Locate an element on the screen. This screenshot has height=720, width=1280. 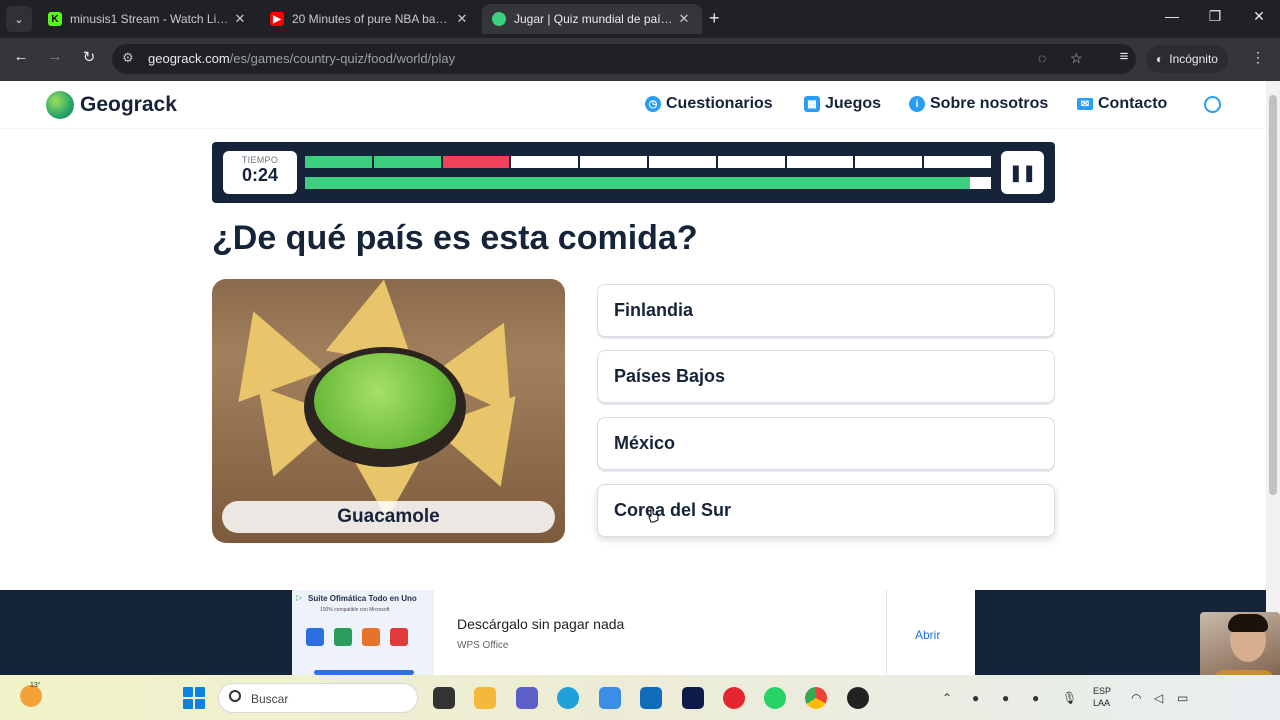
nav-sobre-nosotros: i Sobre nosotros is located at coordinates (978, 104).